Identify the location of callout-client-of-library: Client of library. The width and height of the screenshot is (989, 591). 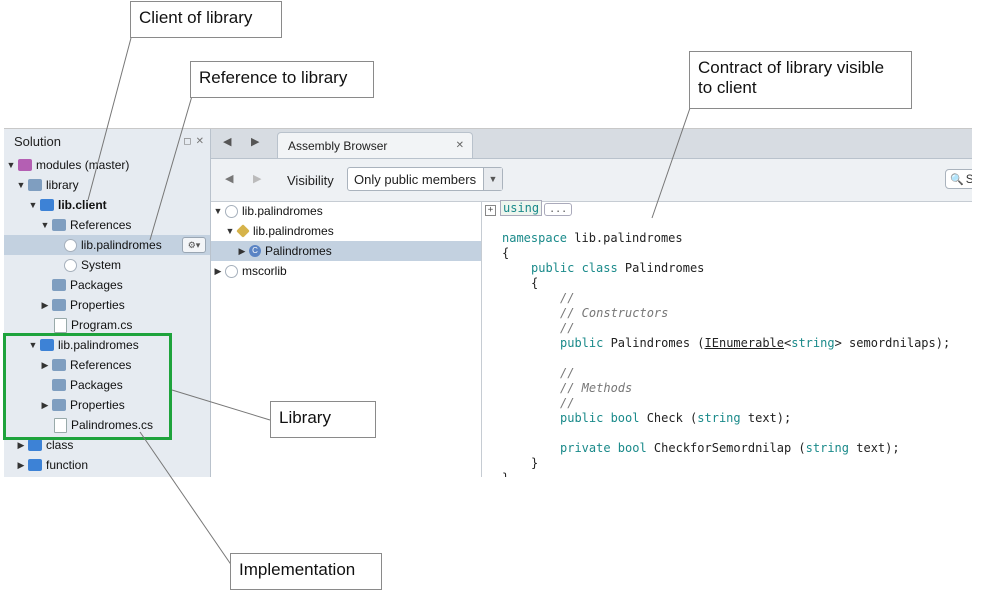
(206, 19).